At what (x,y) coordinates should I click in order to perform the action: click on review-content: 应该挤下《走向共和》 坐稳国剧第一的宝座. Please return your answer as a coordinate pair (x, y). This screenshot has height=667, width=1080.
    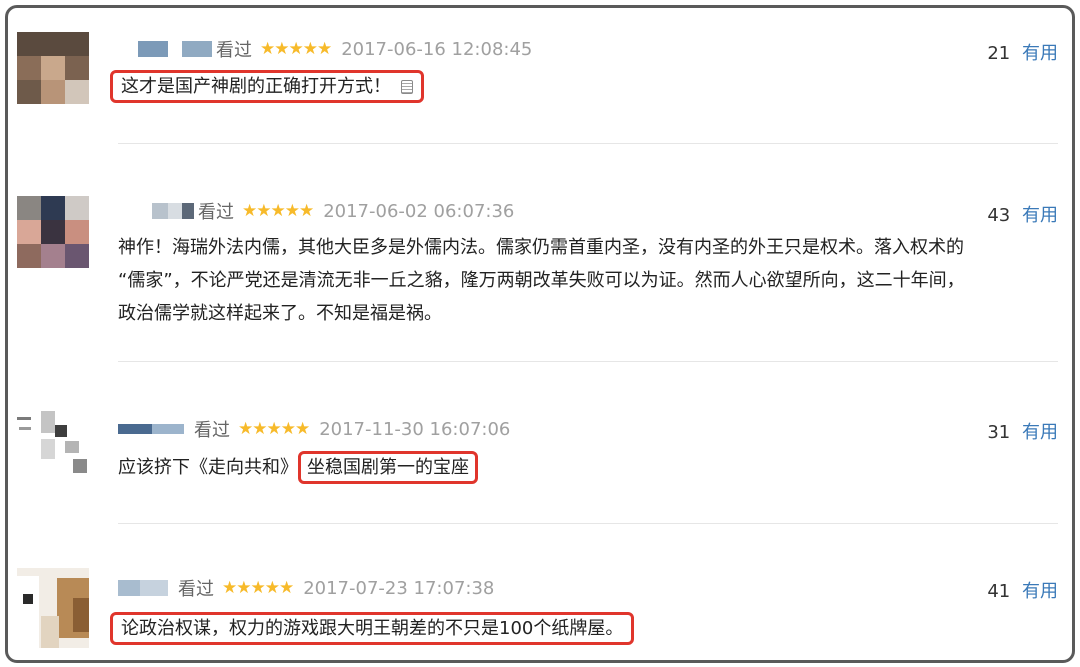
    Looking at the image, I should click on (588, 467).